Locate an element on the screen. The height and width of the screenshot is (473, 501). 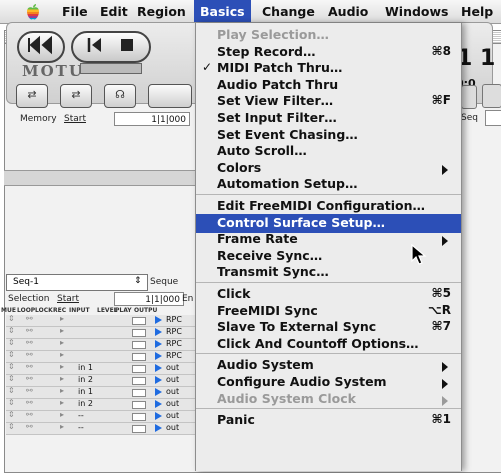
apple-menu-icon is located at coordinates (33, 12).